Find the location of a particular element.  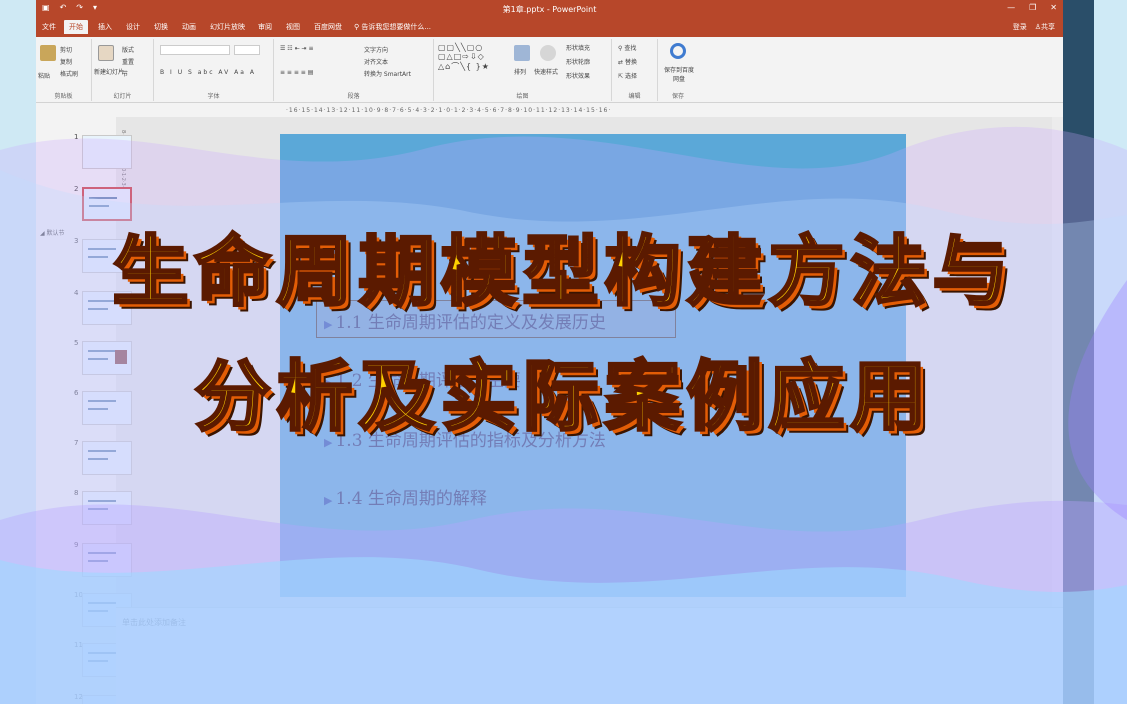

title-bar: ▣ ↶ ↷ ▾ 第1章.pptx - PowerPoint — ❐ ✕ is located at coordinates (549, 8).